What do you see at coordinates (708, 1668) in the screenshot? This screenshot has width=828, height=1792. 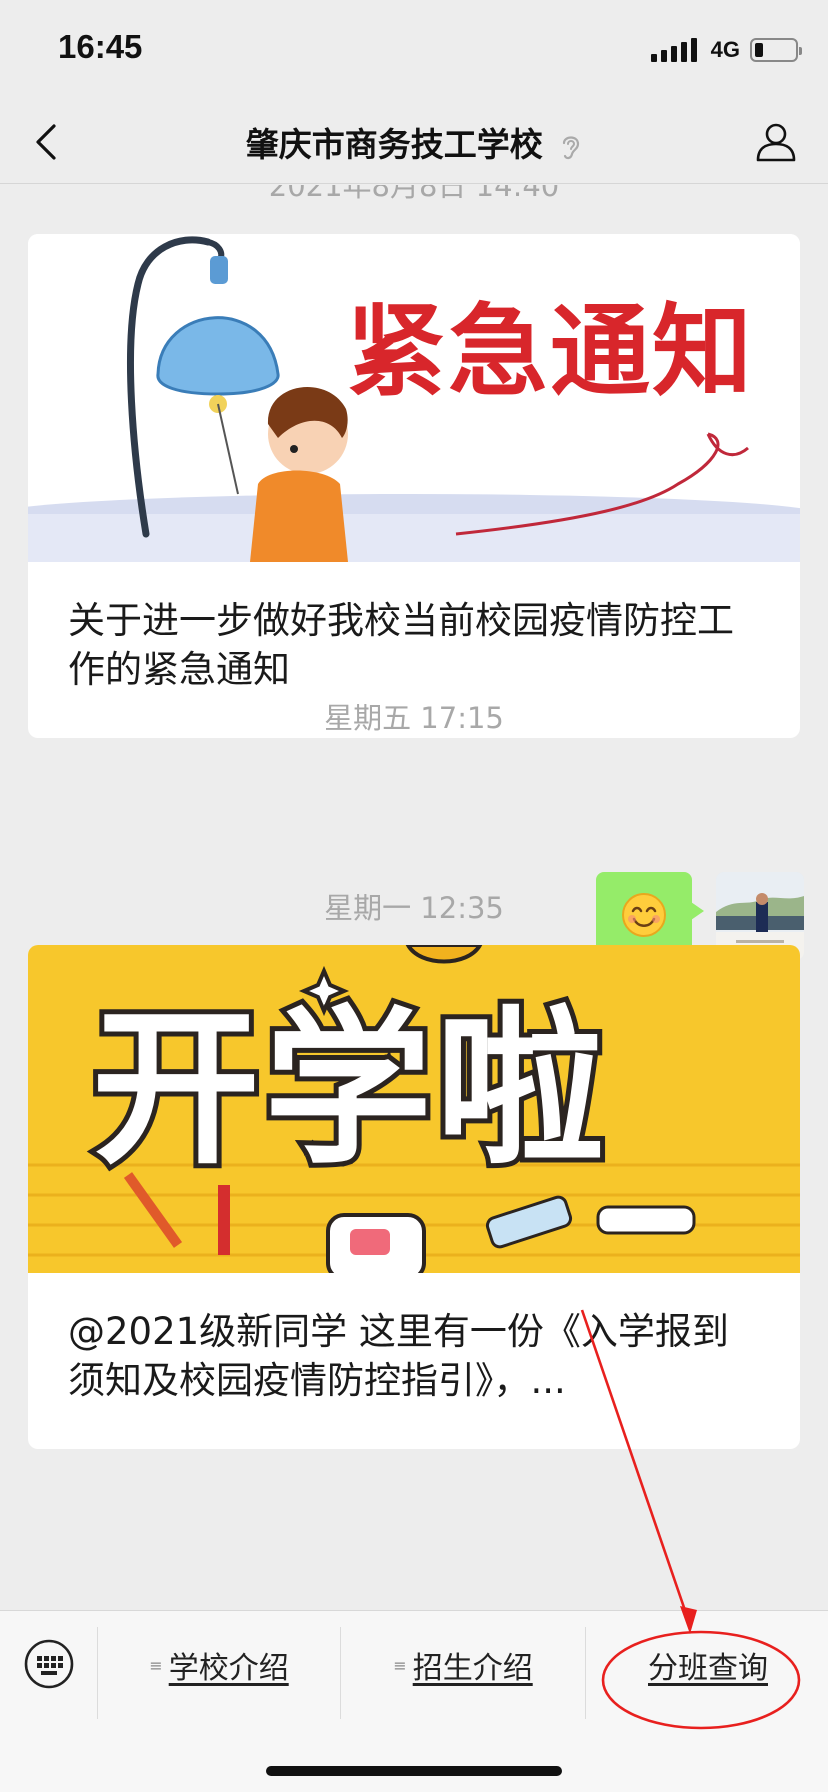 I see `menu-label: 分班查询` at bounding box center [708, 1668].